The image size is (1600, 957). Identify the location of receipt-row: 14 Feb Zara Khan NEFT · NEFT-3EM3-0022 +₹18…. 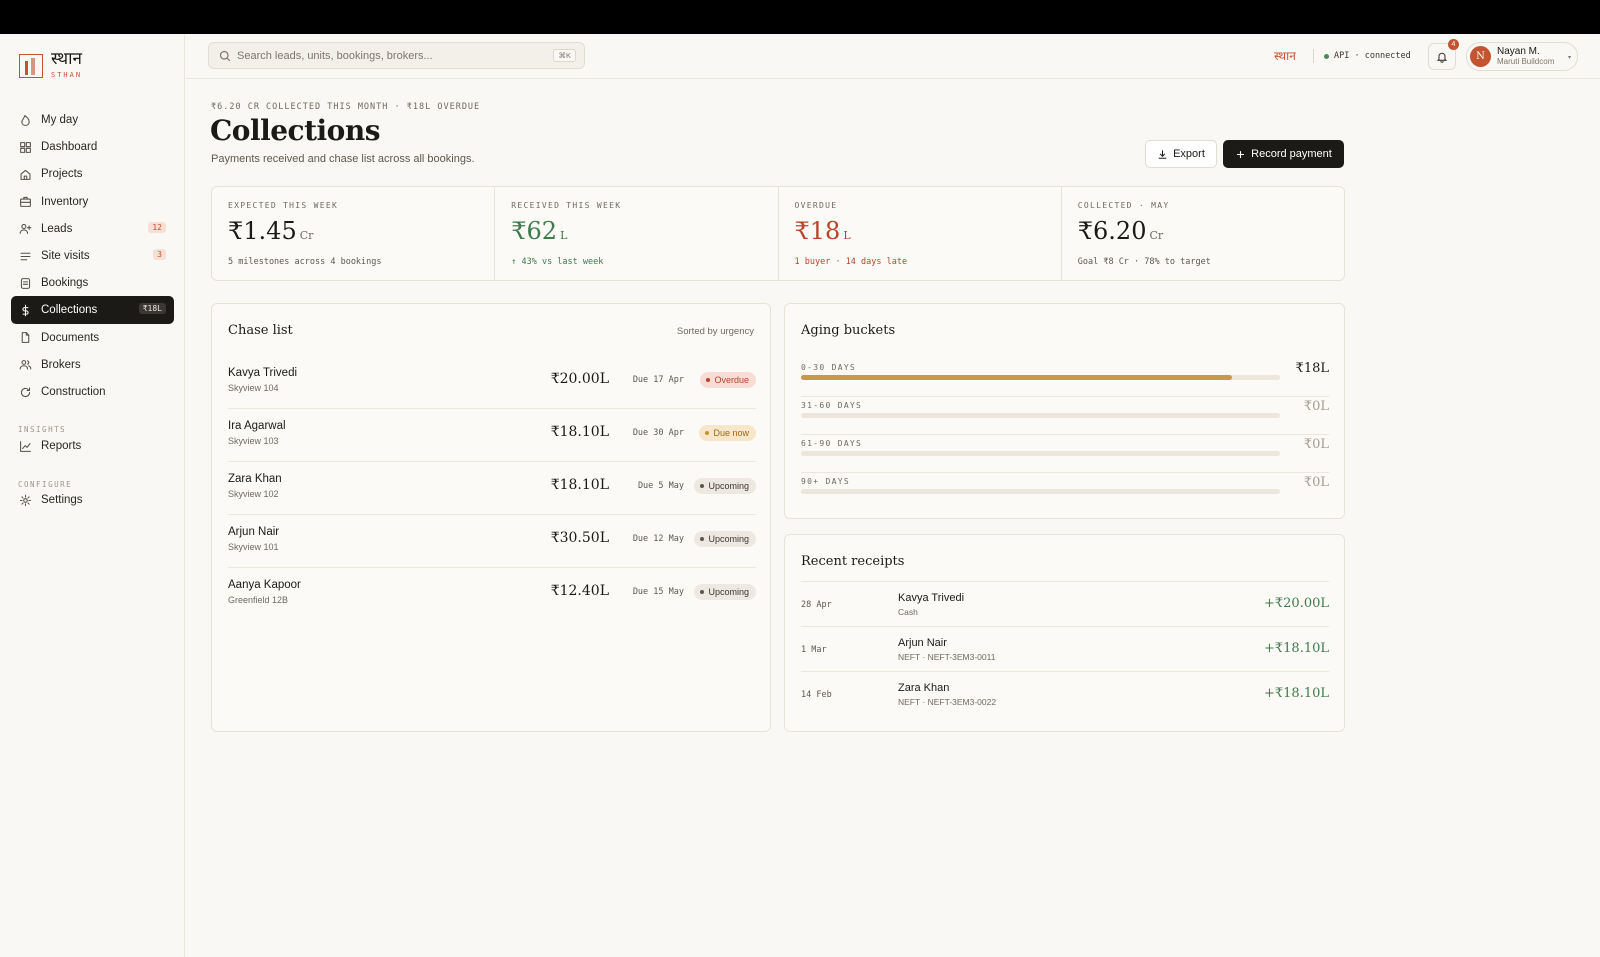
(1065, 693).